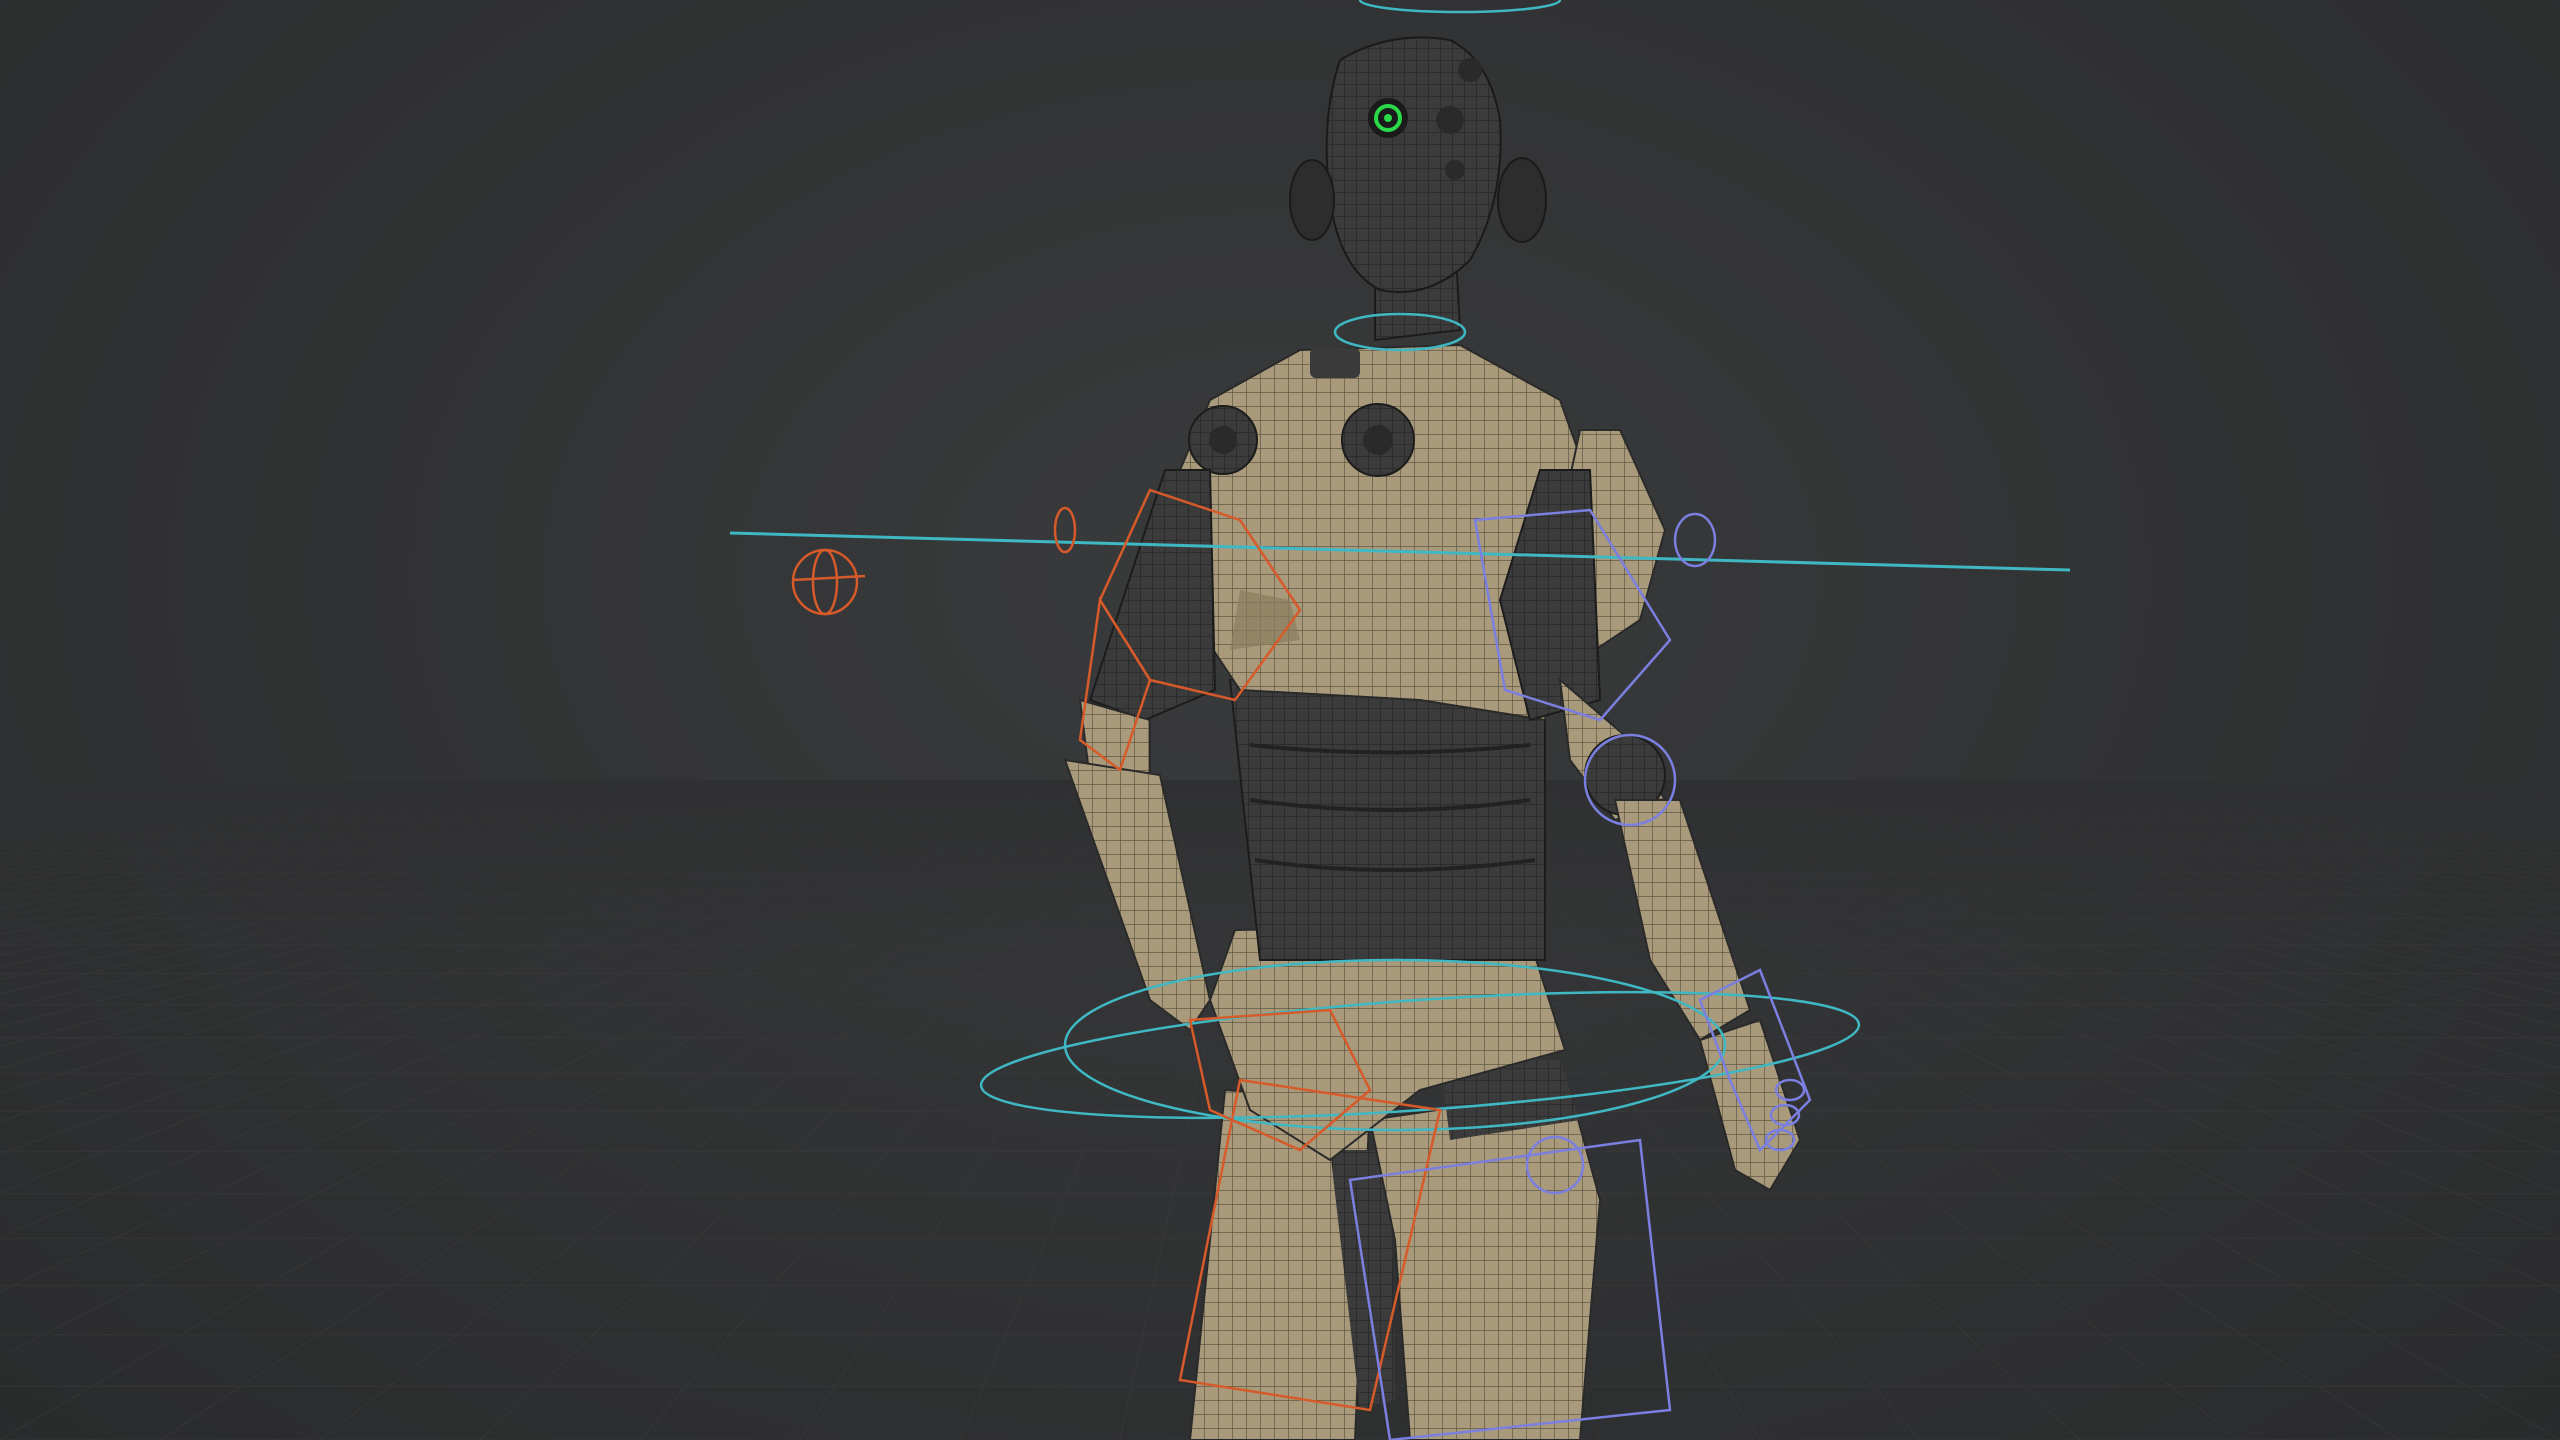  What do you see at coordinates (1065, 530) in the screenshot?
I see `left-clavicle-control` at bounding box center [1065, 530].